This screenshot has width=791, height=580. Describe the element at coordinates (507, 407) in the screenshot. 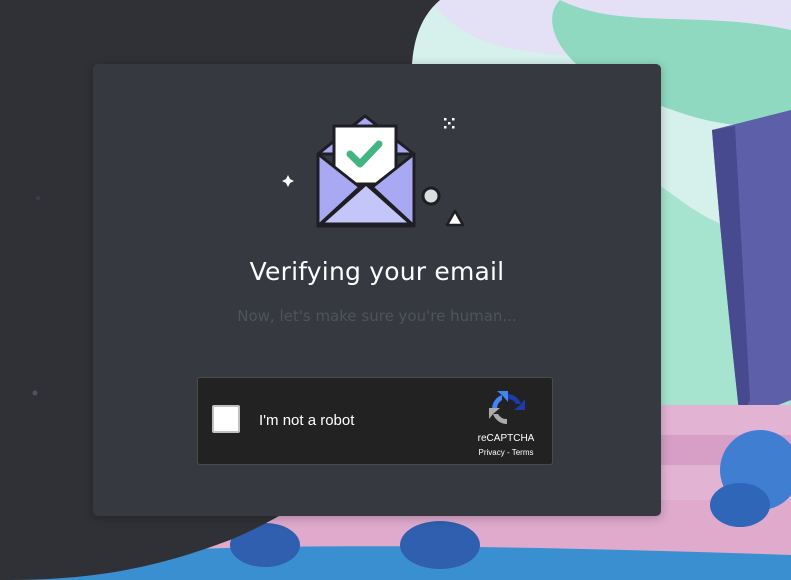

I see `recaptcha-logo-icon` at that location.